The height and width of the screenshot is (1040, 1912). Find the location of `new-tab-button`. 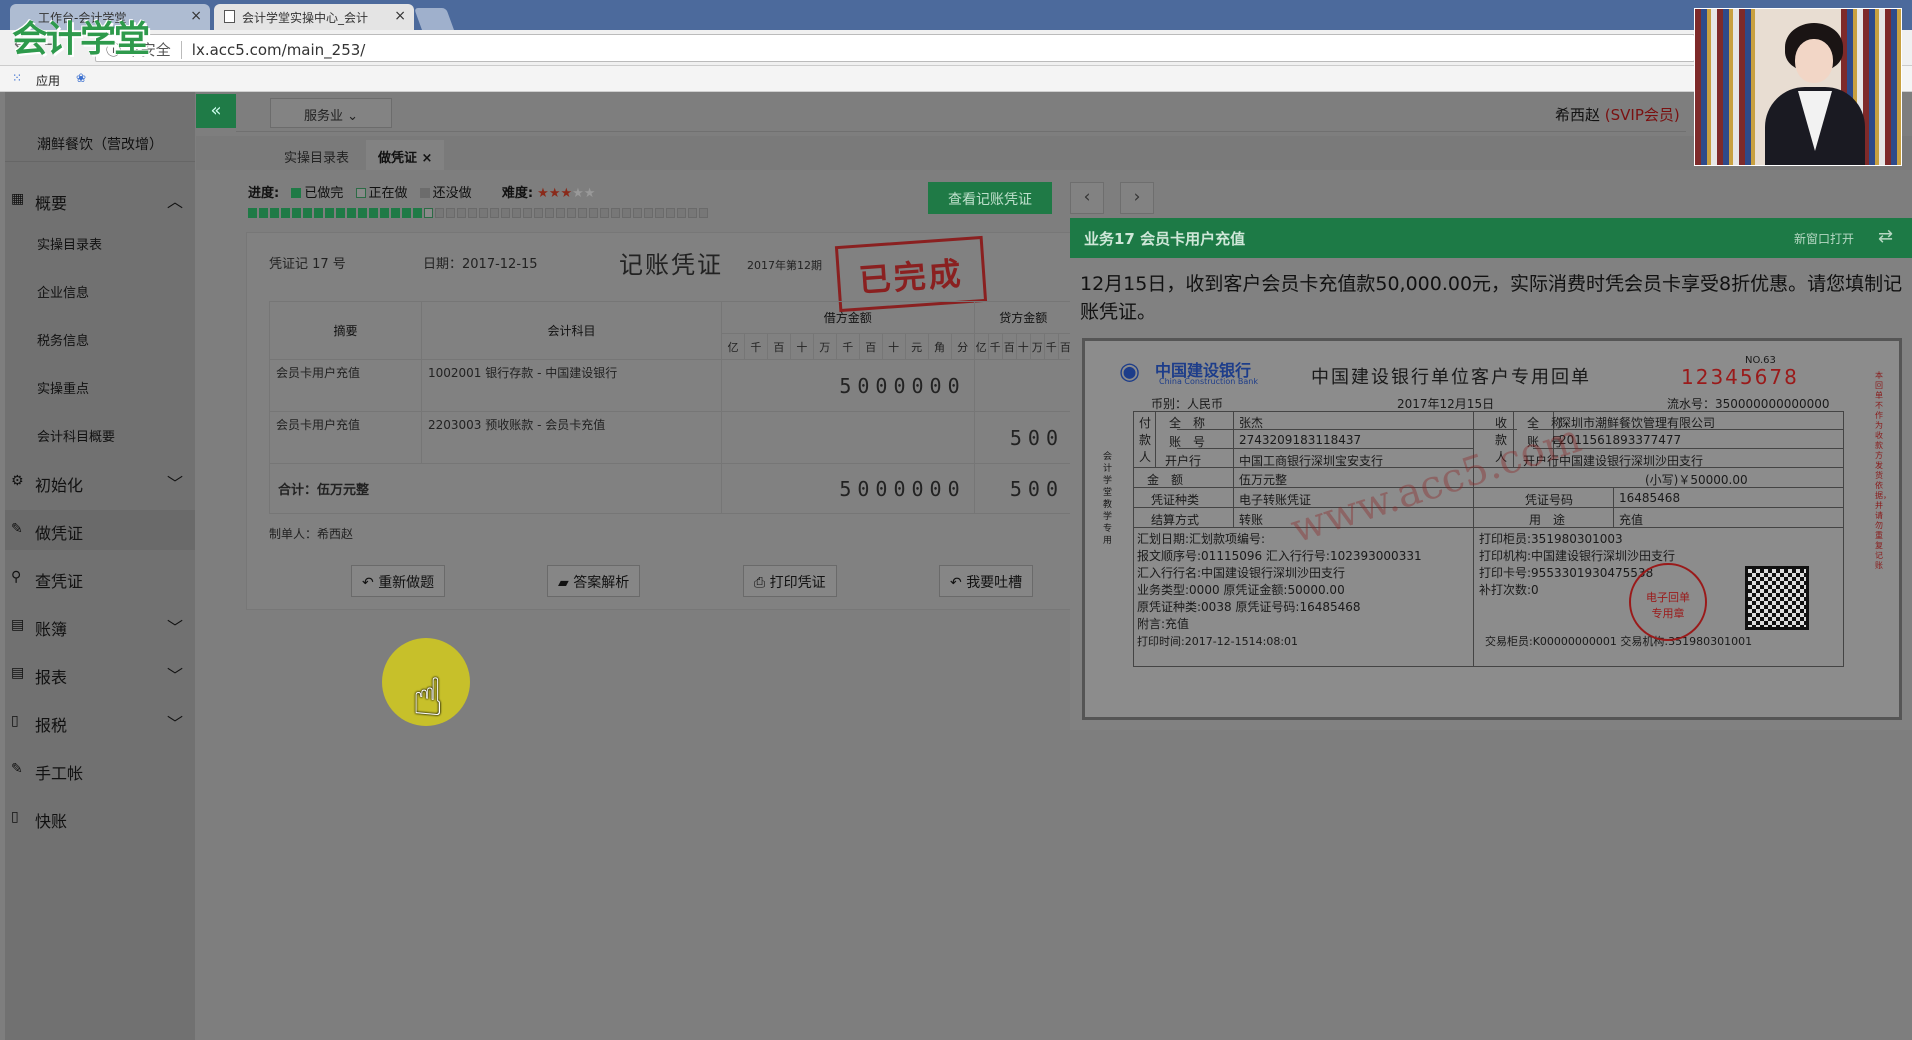

new-tab-button is located at coordinates (434, 19).